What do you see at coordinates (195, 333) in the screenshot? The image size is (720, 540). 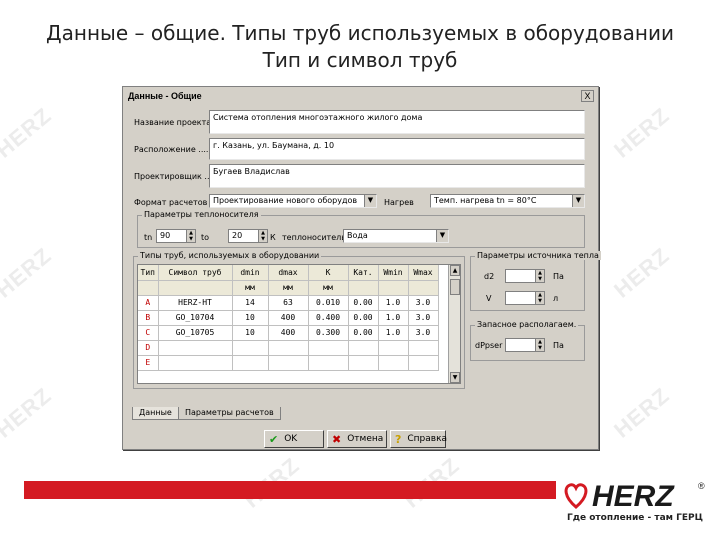 I see `table-cell: GO_10705` at bounding box center [195, 333].